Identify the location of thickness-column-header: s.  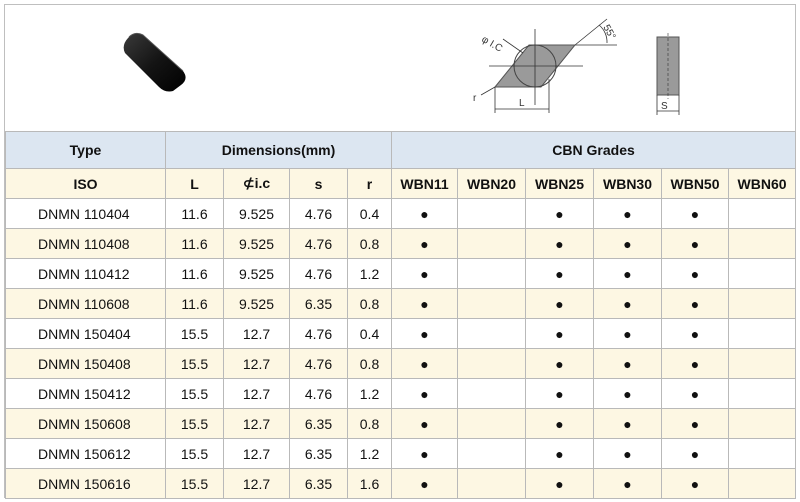
(318, 183).